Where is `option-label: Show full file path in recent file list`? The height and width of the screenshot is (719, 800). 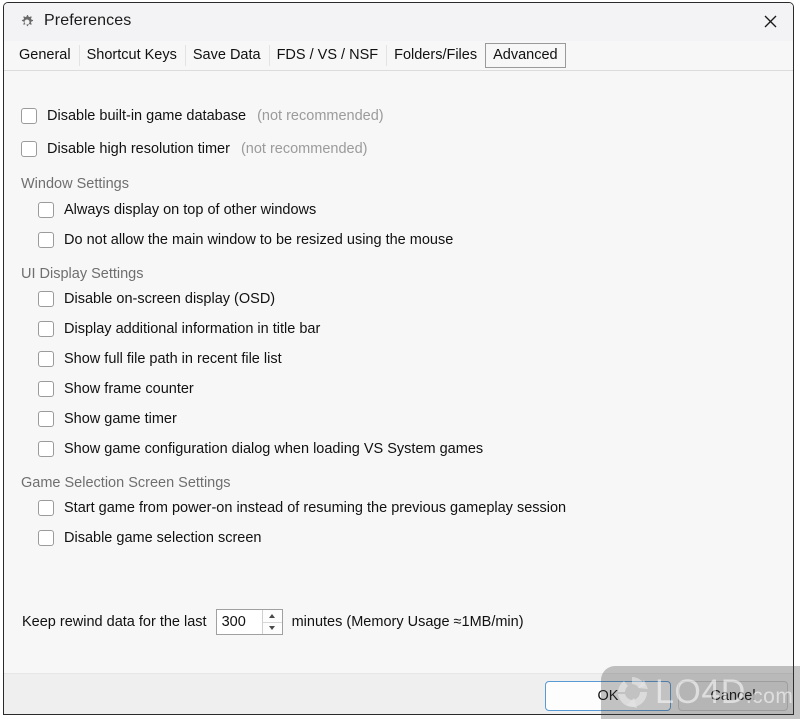 option-label: Show full file path in recent file list is located at coordinates (173, 359).